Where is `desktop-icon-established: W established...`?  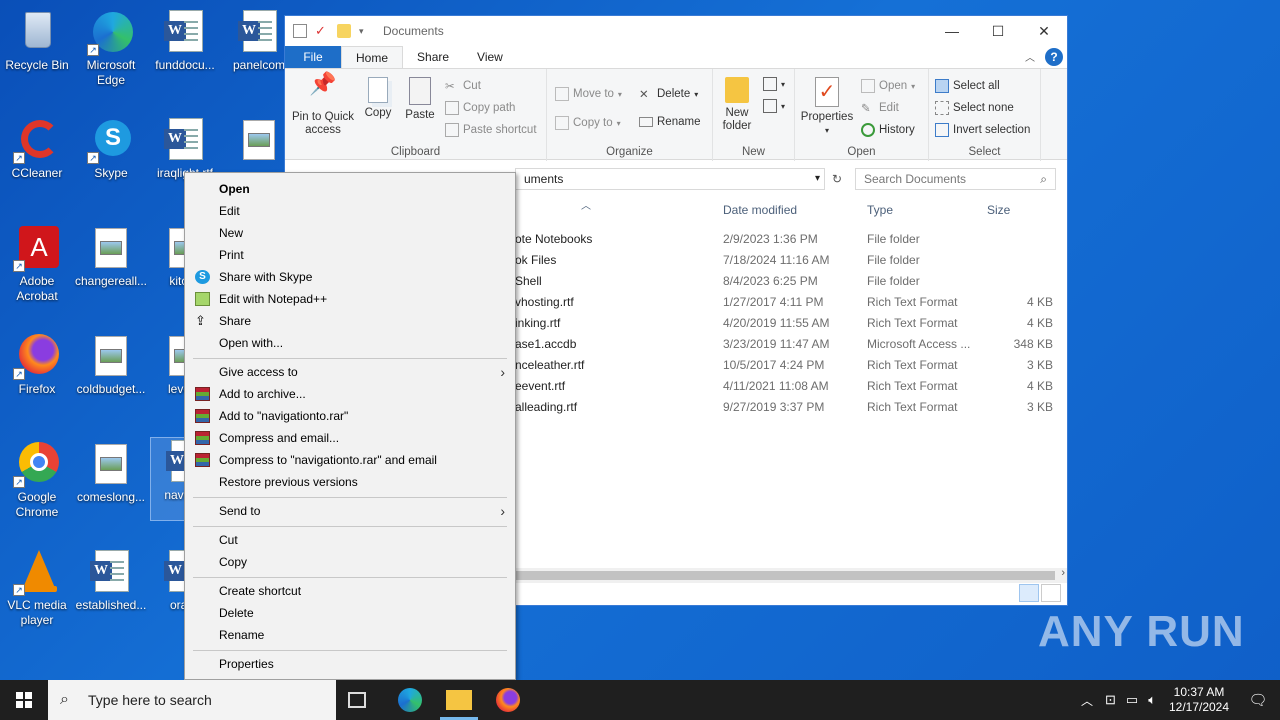
desktop-icon-established: W established... is located at coordinates (111, 580).